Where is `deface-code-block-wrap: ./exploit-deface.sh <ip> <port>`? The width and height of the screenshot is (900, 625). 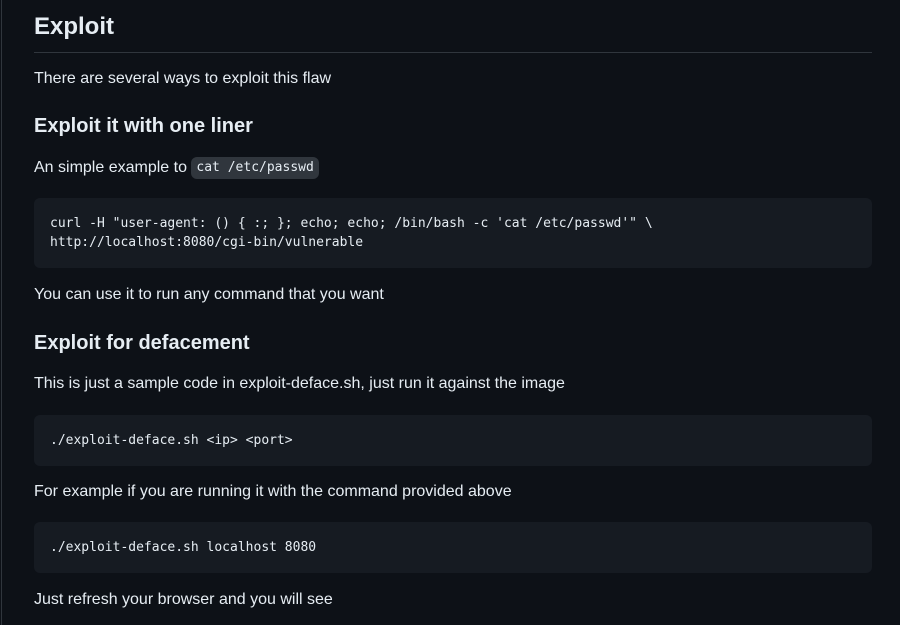 deface-code-block-wrap: ./exploit-deface.sh <ip> <port> is located at coordinates (453, 440).